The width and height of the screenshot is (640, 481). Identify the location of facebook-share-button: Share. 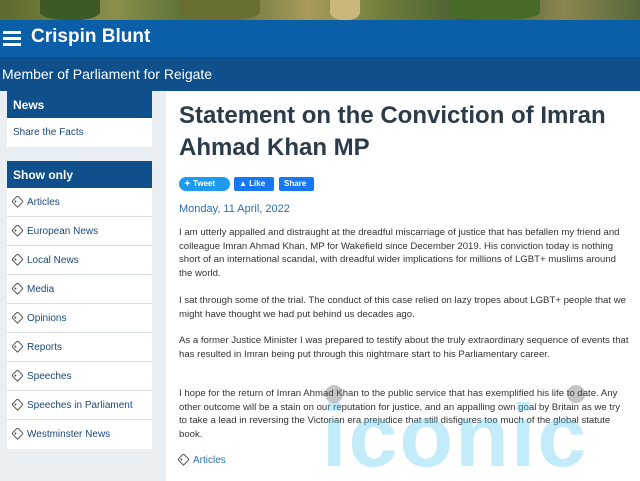
(296, 184).